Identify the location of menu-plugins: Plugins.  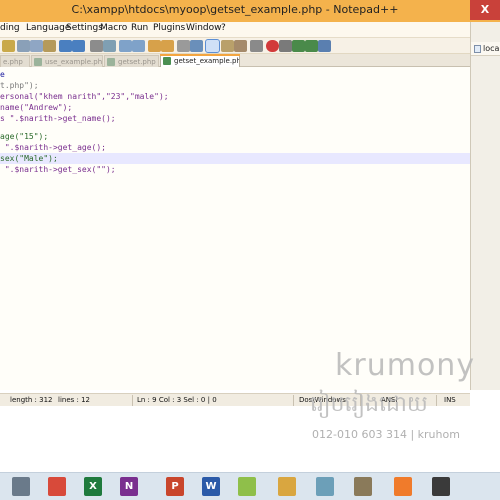
(169, 28).